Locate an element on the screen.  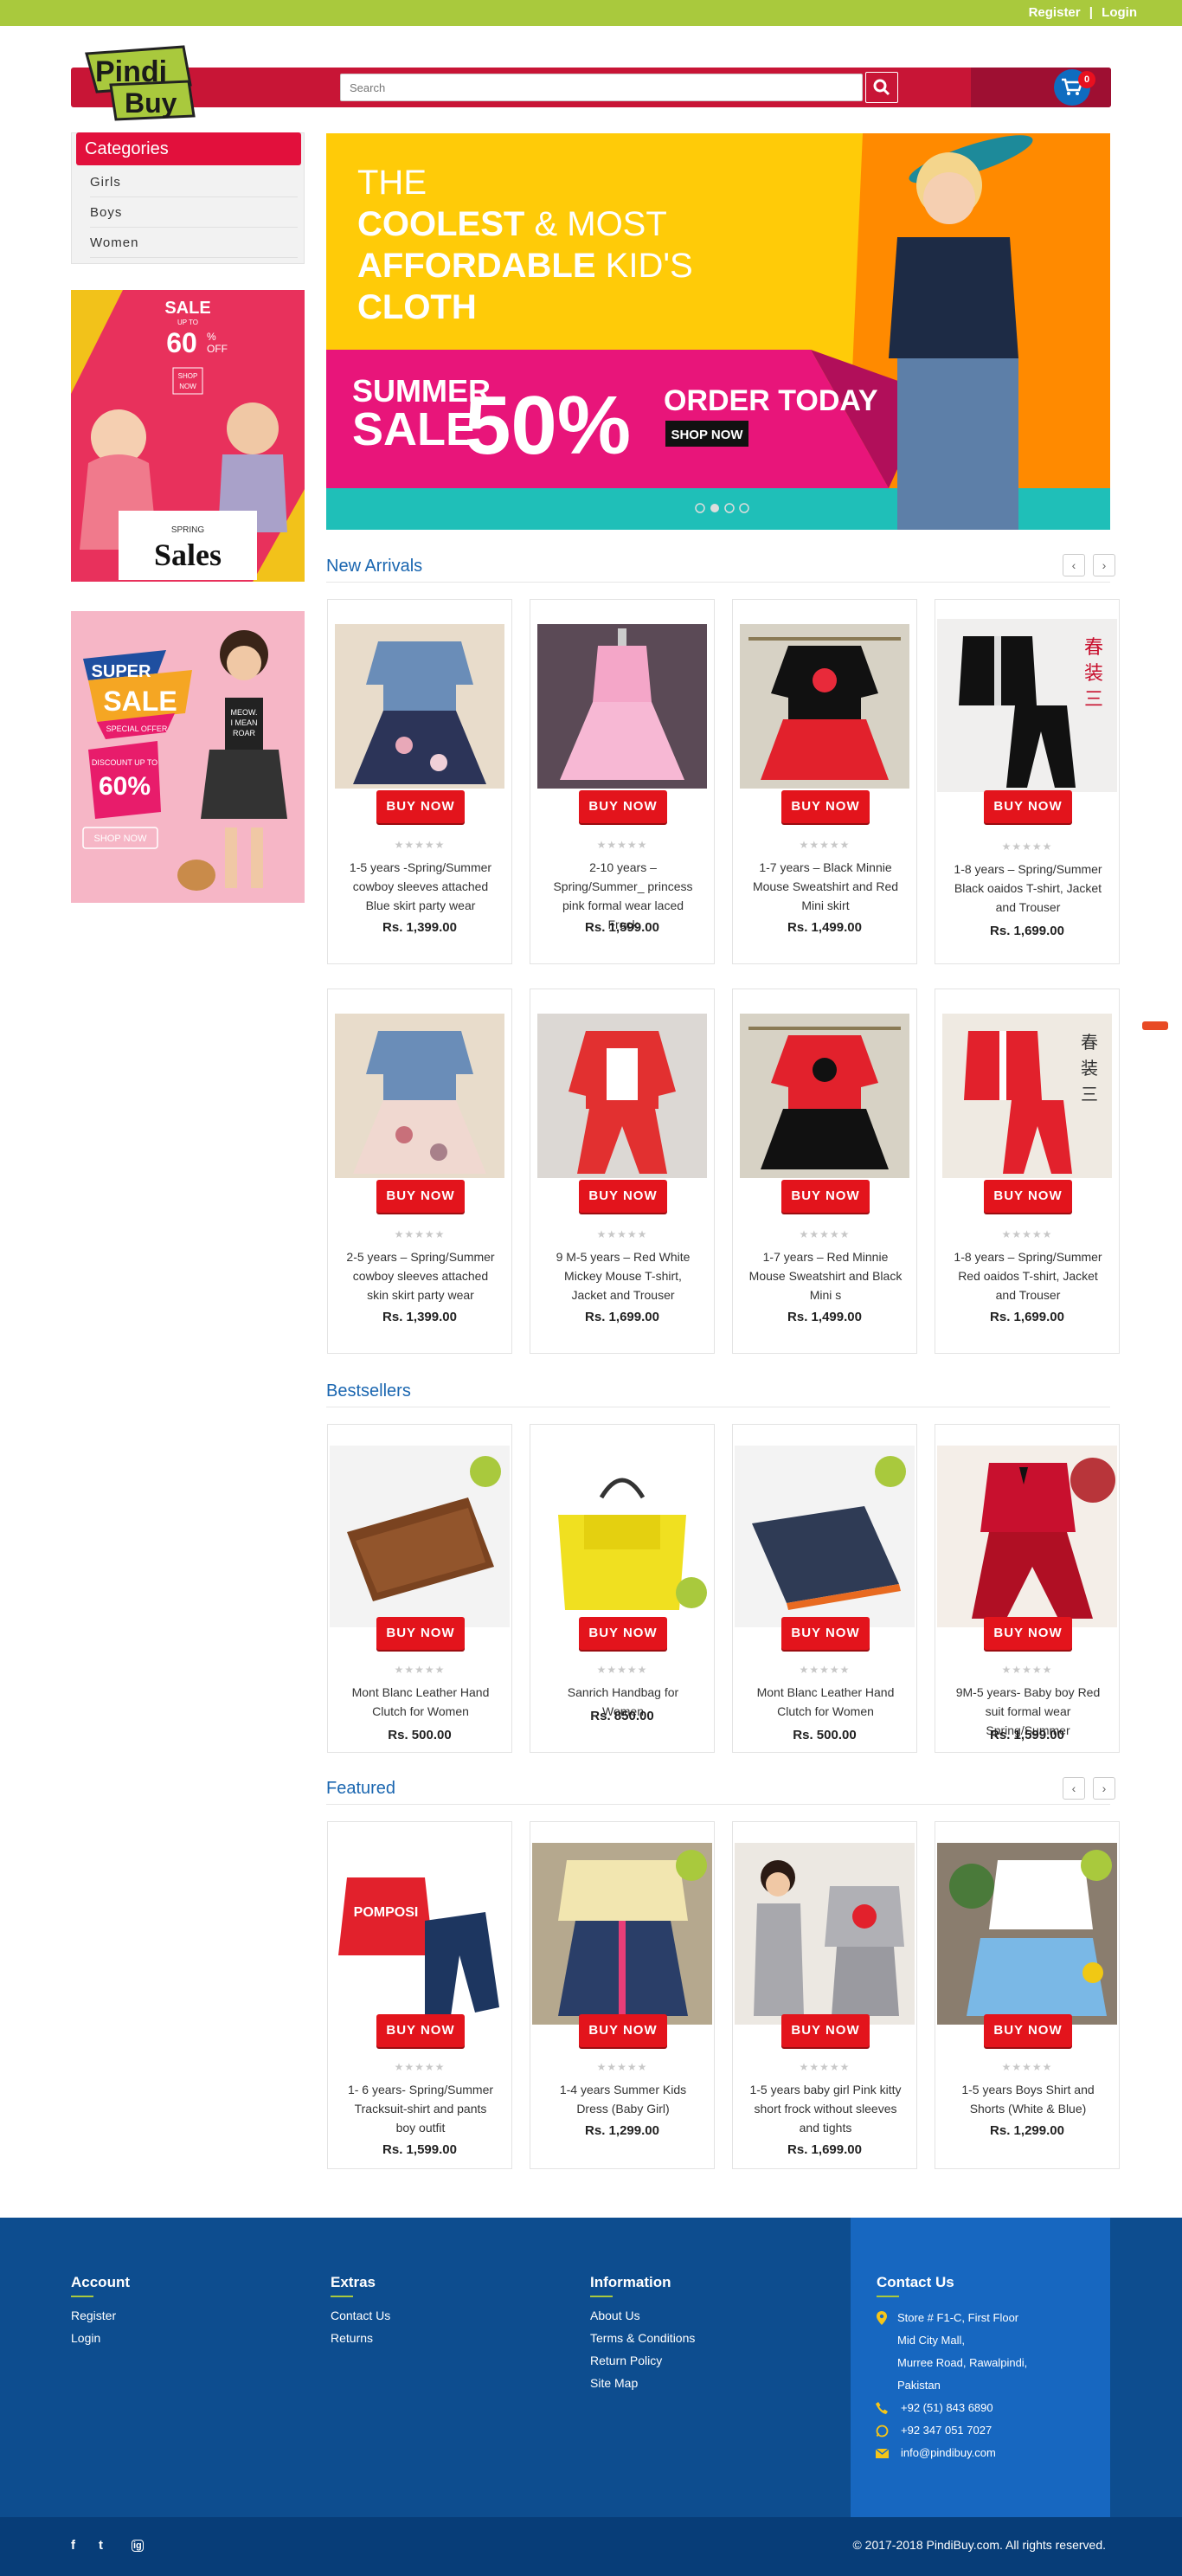
category-women: Women is located at coordinates (194, 246).